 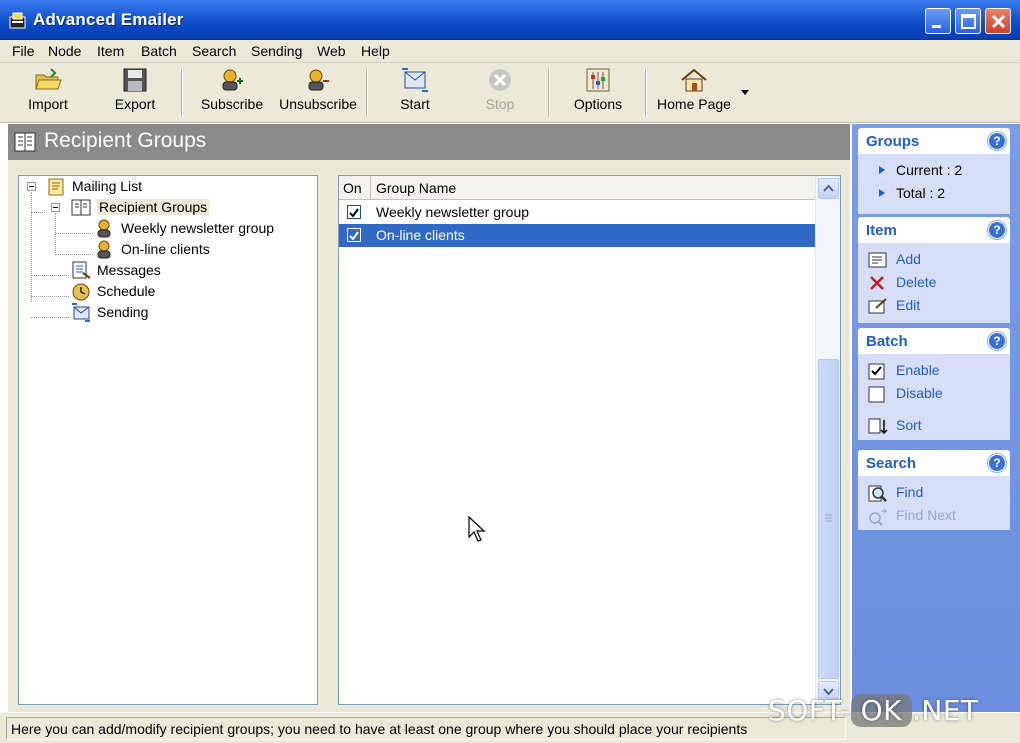 What do you see at coordinates (934, 283) in the screenshot?
I see `item-panel-body: Add Delete Edit` at bounding box center [934, 283].